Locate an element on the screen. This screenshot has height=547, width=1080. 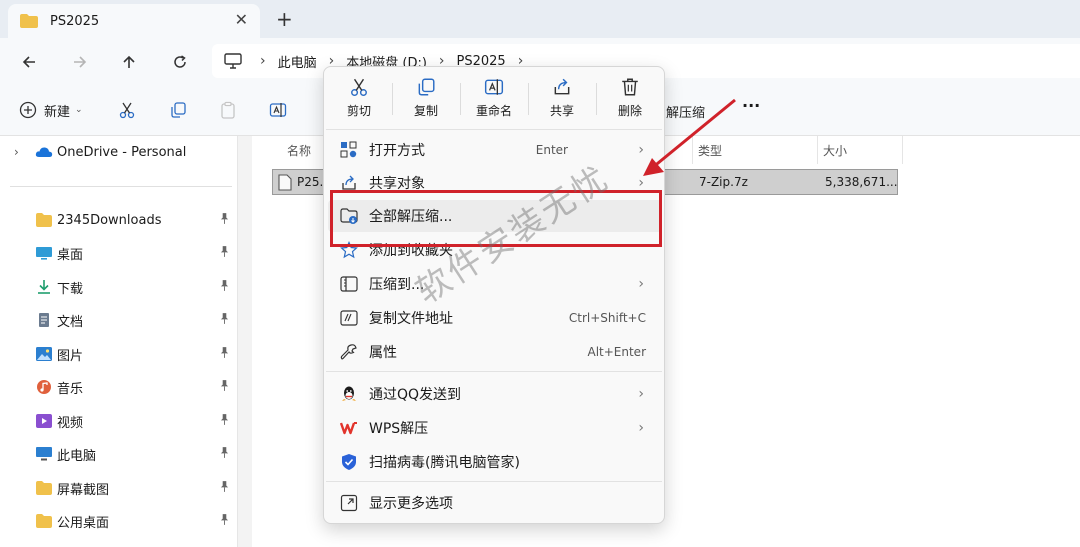
more-options-icon: ··· is located at coordinates (751, 105).